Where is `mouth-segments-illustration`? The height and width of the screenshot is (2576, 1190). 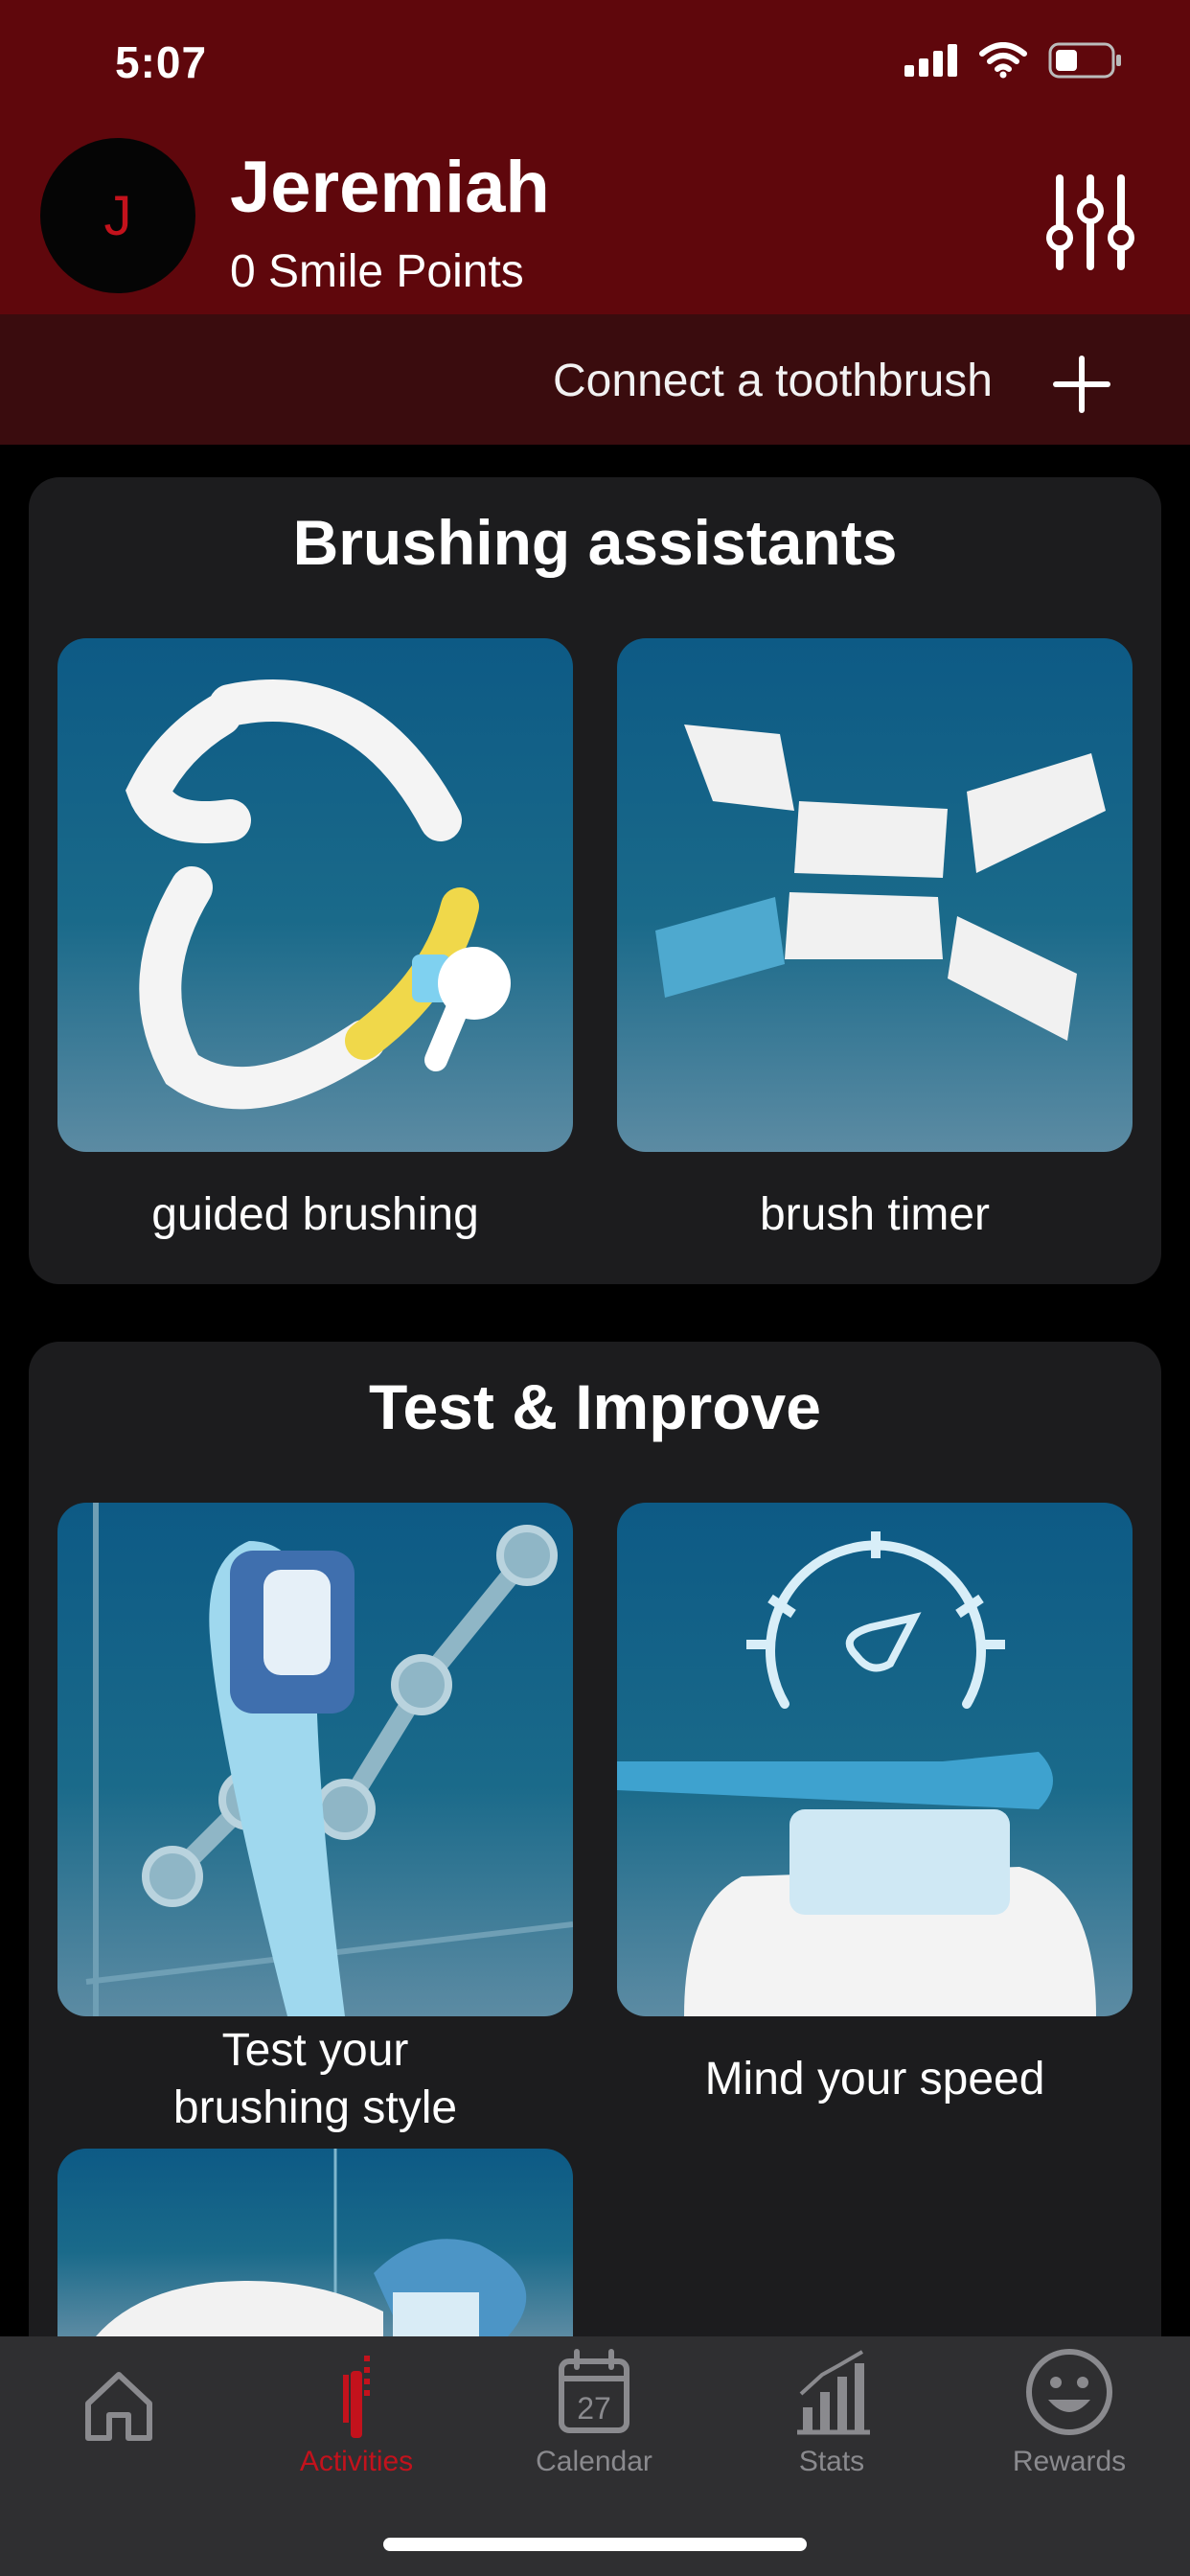 mouth-segments-illustration is located at coordinates (881, 882).